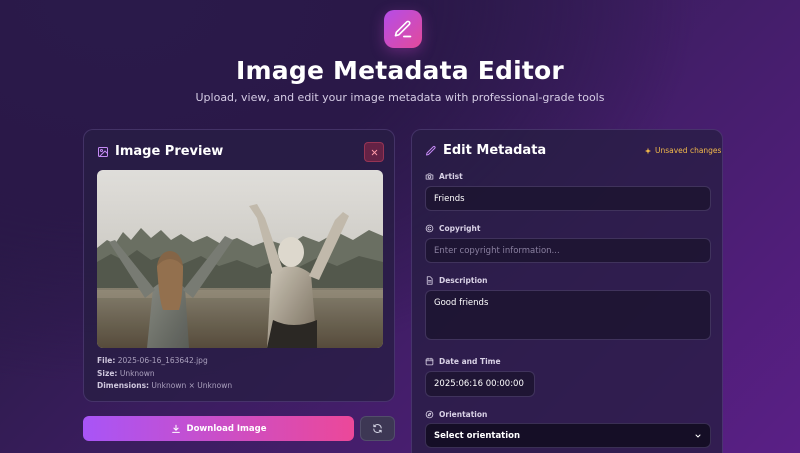 The width and height of the screenshot is (800, 453). Describe the element at coordinates (103, 151) in the screenshot. I see `image-icon` at that location.